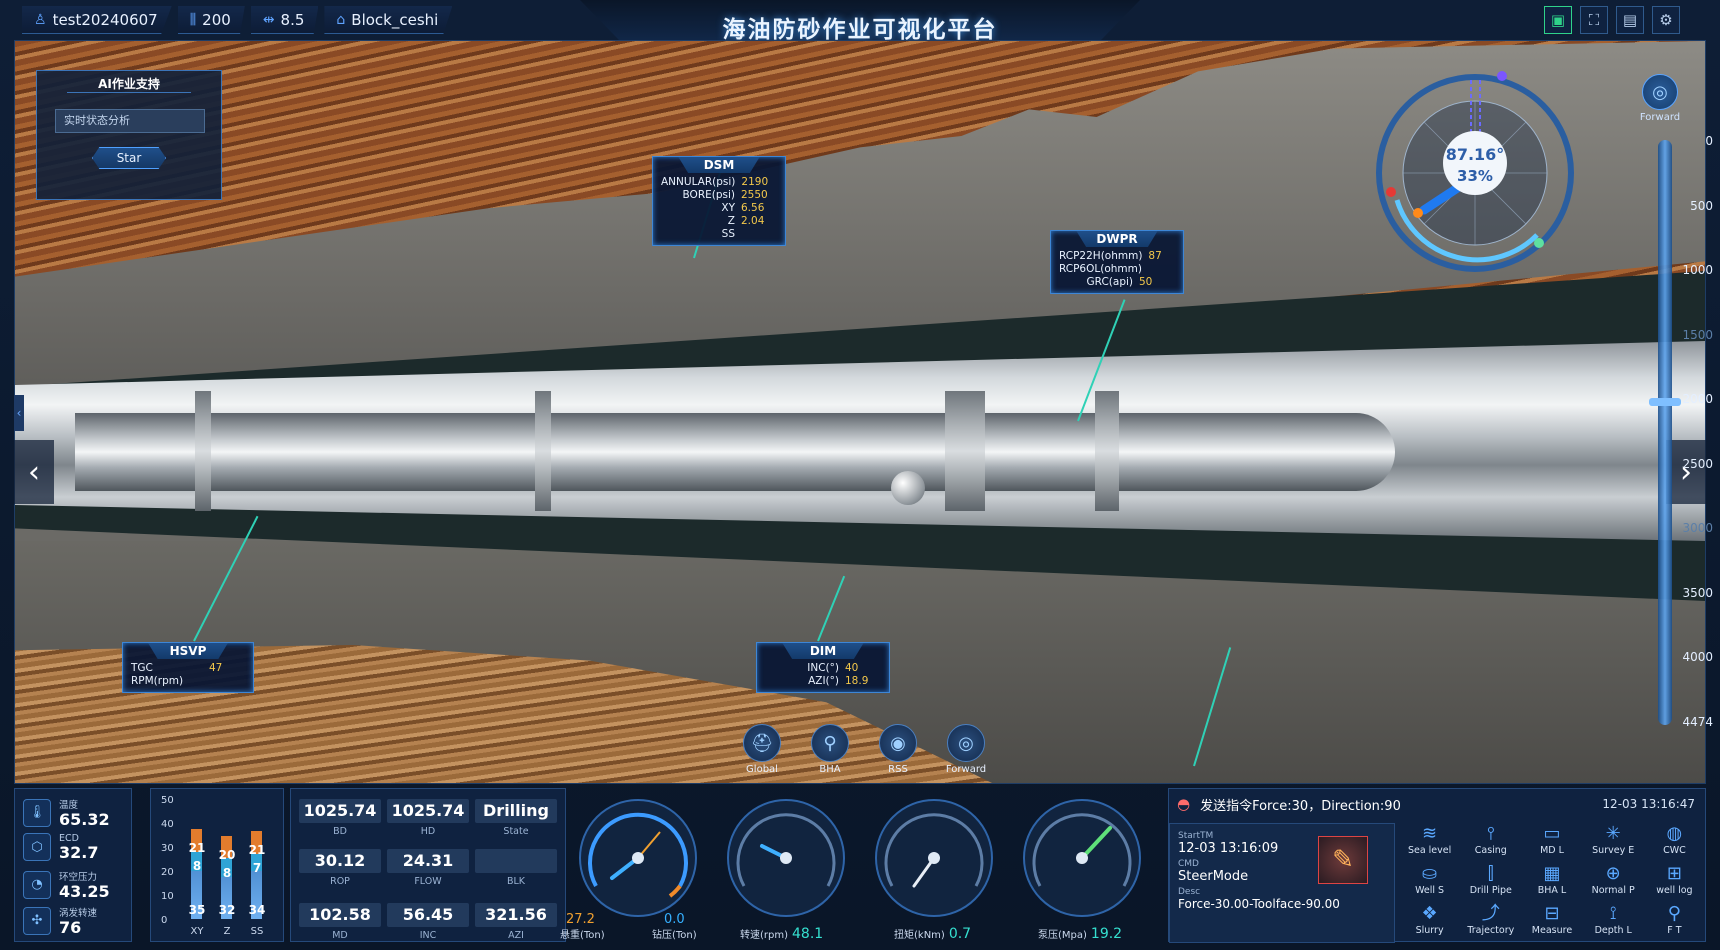  I want to click on rpm-label: 转速(rpm) 48.1, so click(782, 934).